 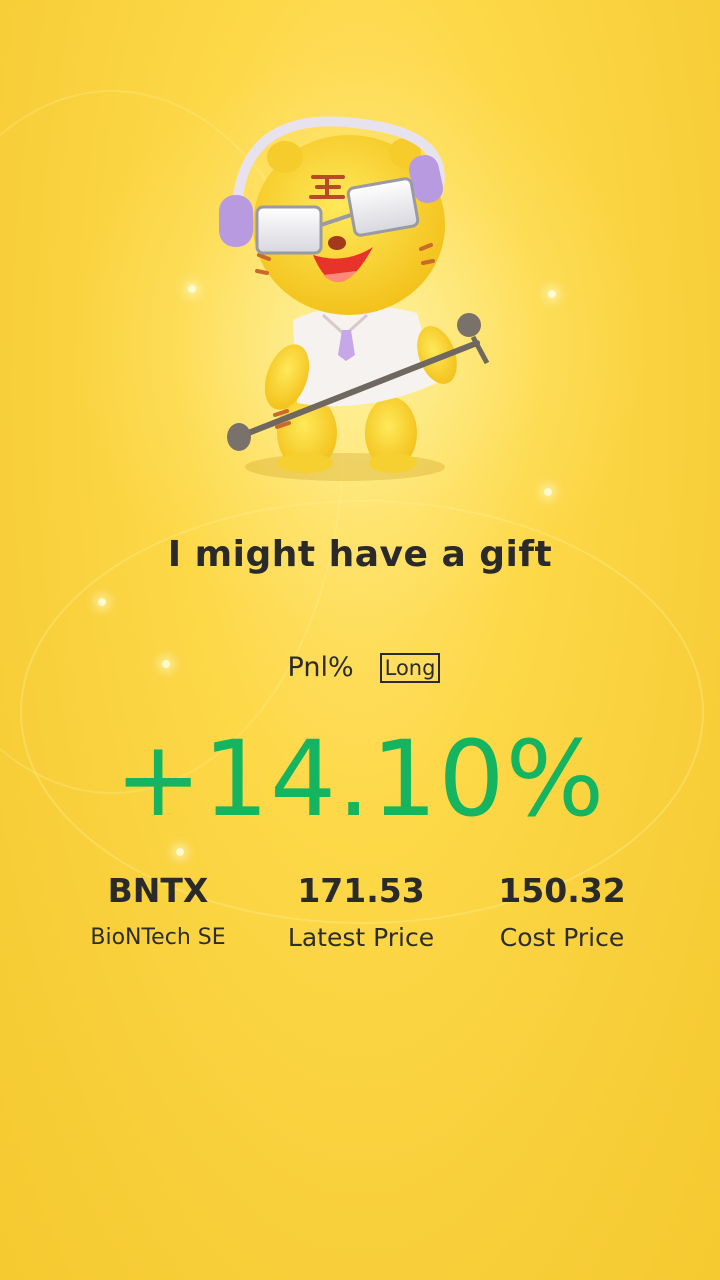 I want to click on stat-symbol: BNTX BioNTech SE, so click(x=158, y=912).